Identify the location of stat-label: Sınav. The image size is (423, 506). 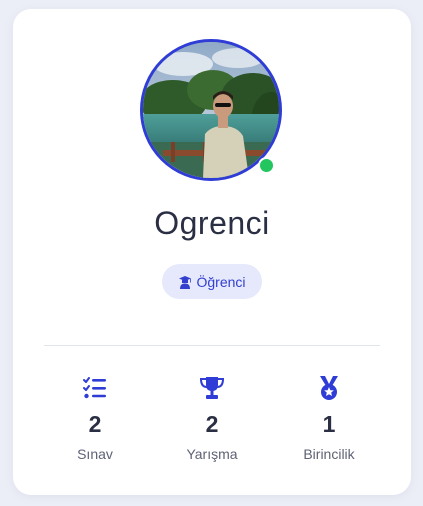
(95, 454).